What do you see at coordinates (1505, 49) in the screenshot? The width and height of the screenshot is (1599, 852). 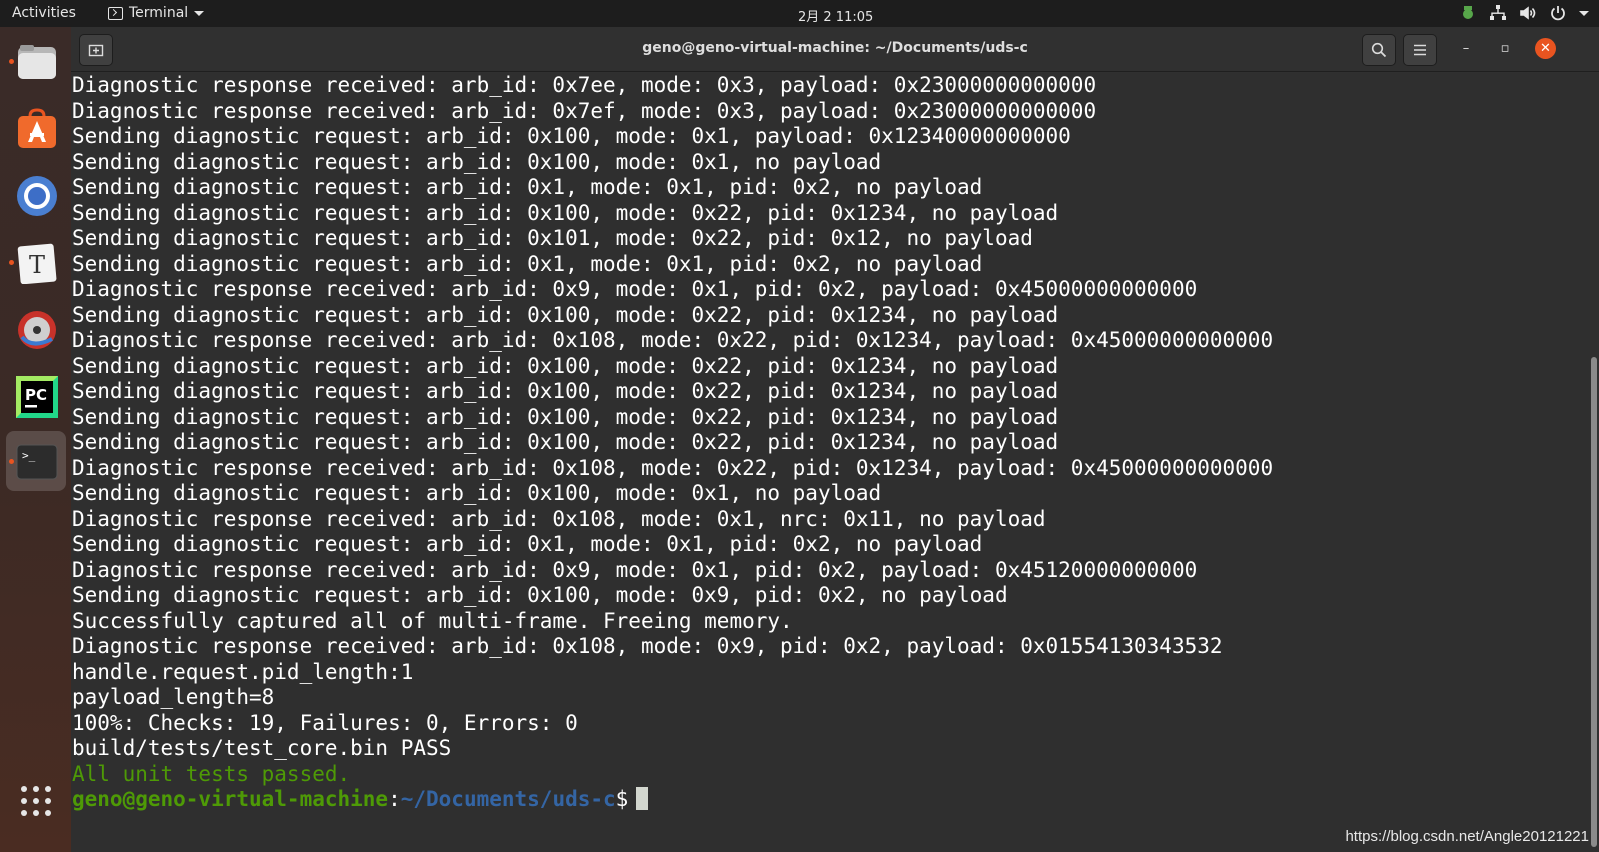 I see `maximize-button: ▫` at bounding box center [1505, 49].